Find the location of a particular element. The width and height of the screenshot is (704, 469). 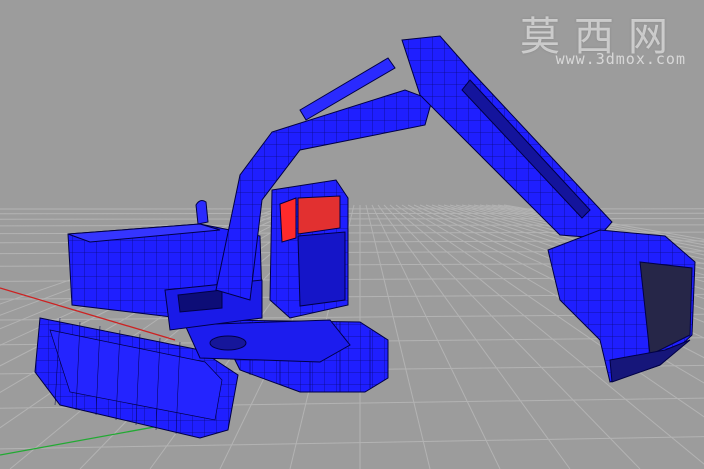

exhaust-pipe is located at coordinates (202, 212).